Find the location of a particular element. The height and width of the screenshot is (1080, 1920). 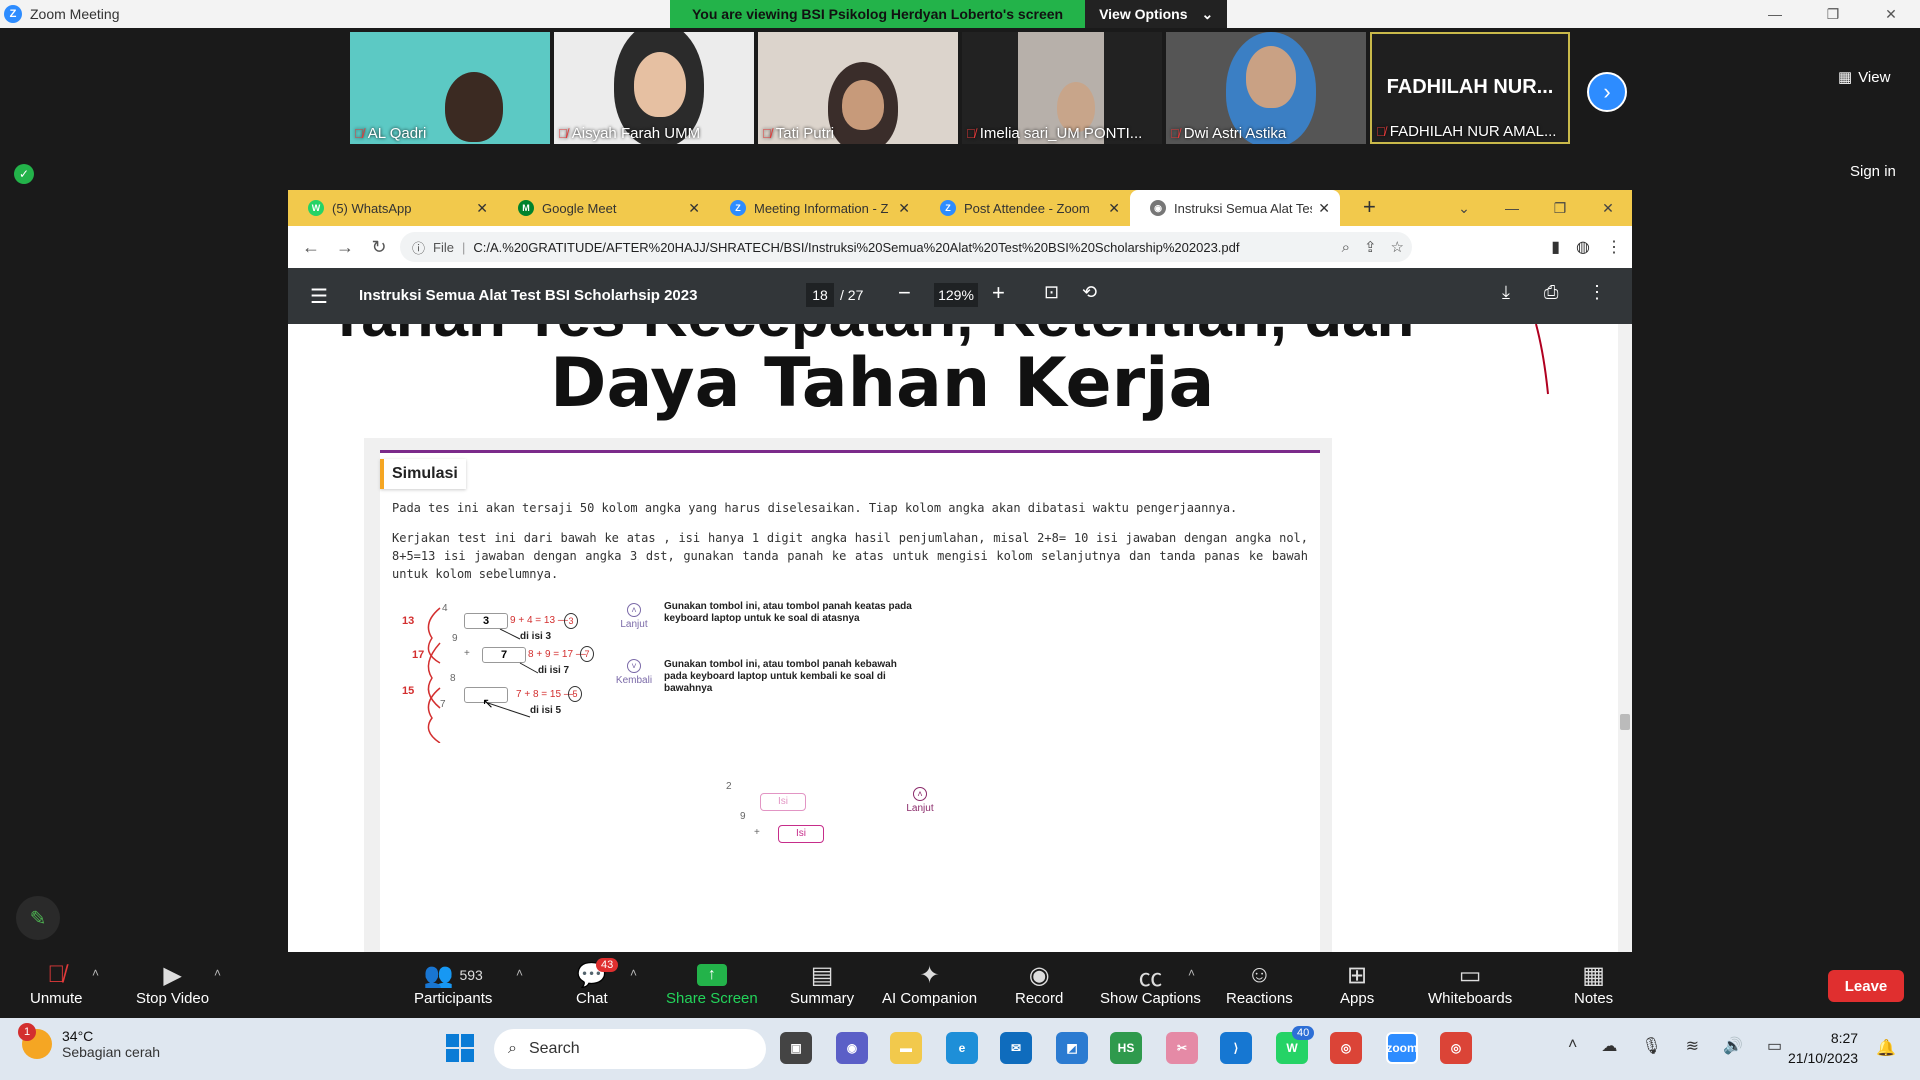

weather-widget: 1 34°C Sebagian cerah is located at coordinates (89, 1041).